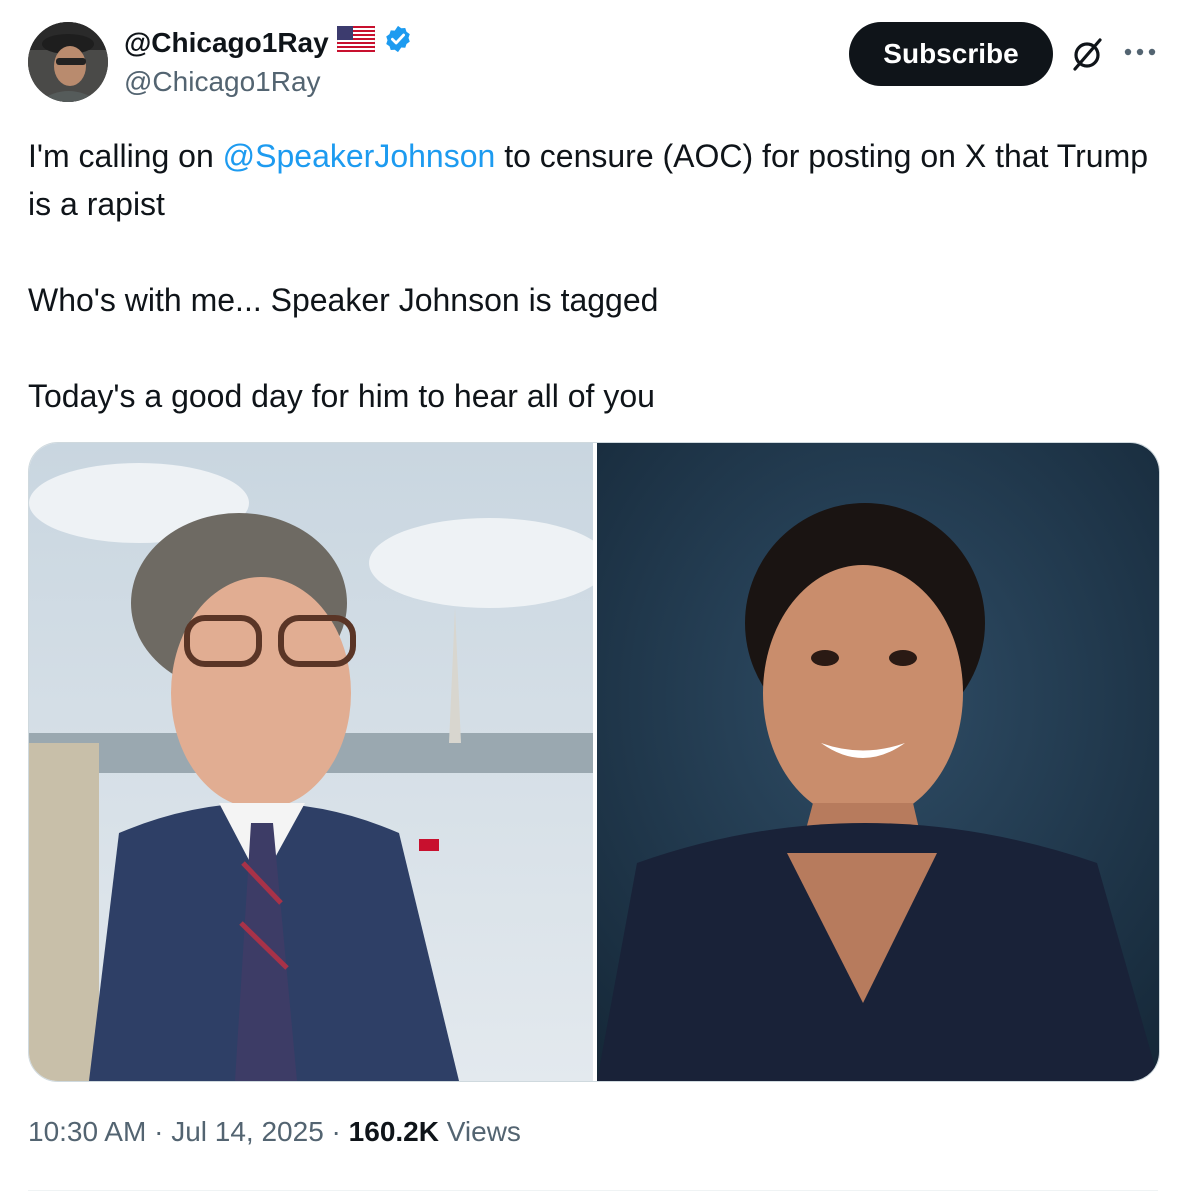 This screenshot has height=1200, width=1182. What do you see at coordinates (479, 1131) in the screenshot?
I see `views-label: Views` at bounding box center [479, 1131].